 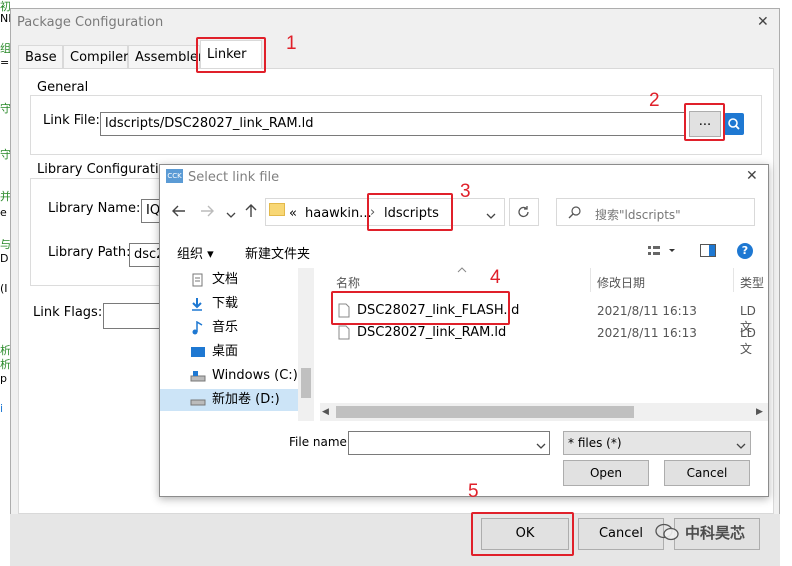 I want to click on tab-base: Base, so click(x=40, y=56).